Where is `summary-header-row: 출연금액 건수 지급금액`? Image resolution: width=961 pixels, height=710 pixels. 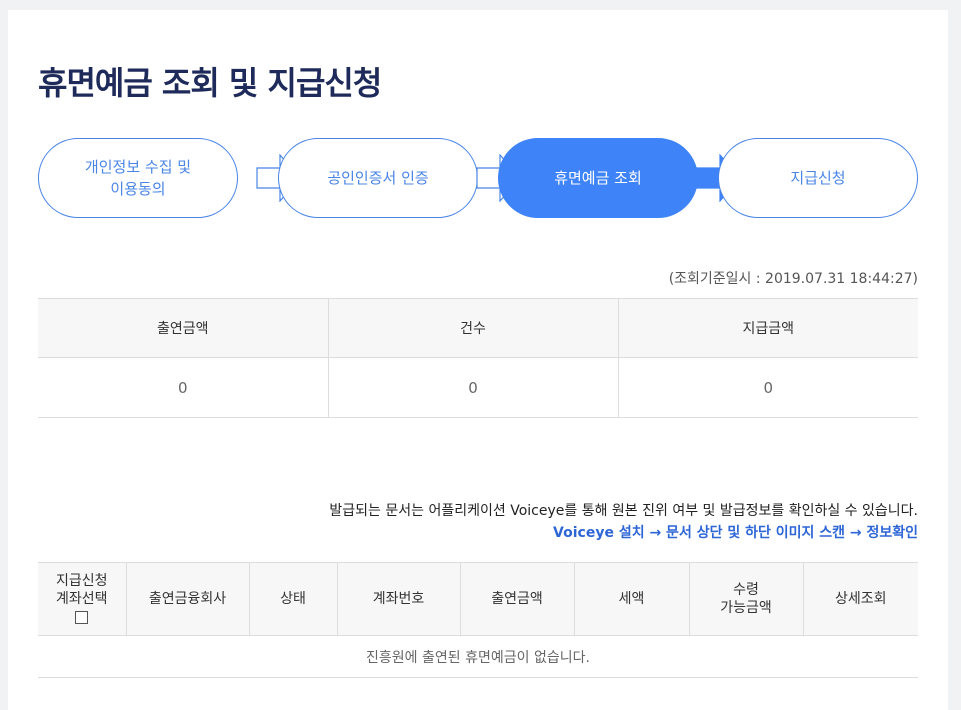 summary-header-row: 출연금액 건수 지급금액 is located at coordinates (478, 328).